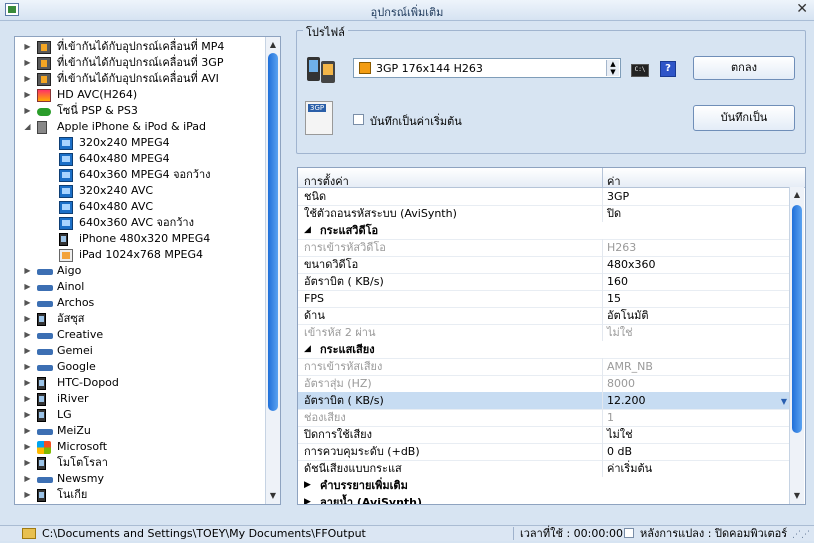 Image resolution: width=814 pixels, height=543 pixels. I want to click on profile-select: 3GP 176x144 H263 ▲ ▼, so click(487, 68).